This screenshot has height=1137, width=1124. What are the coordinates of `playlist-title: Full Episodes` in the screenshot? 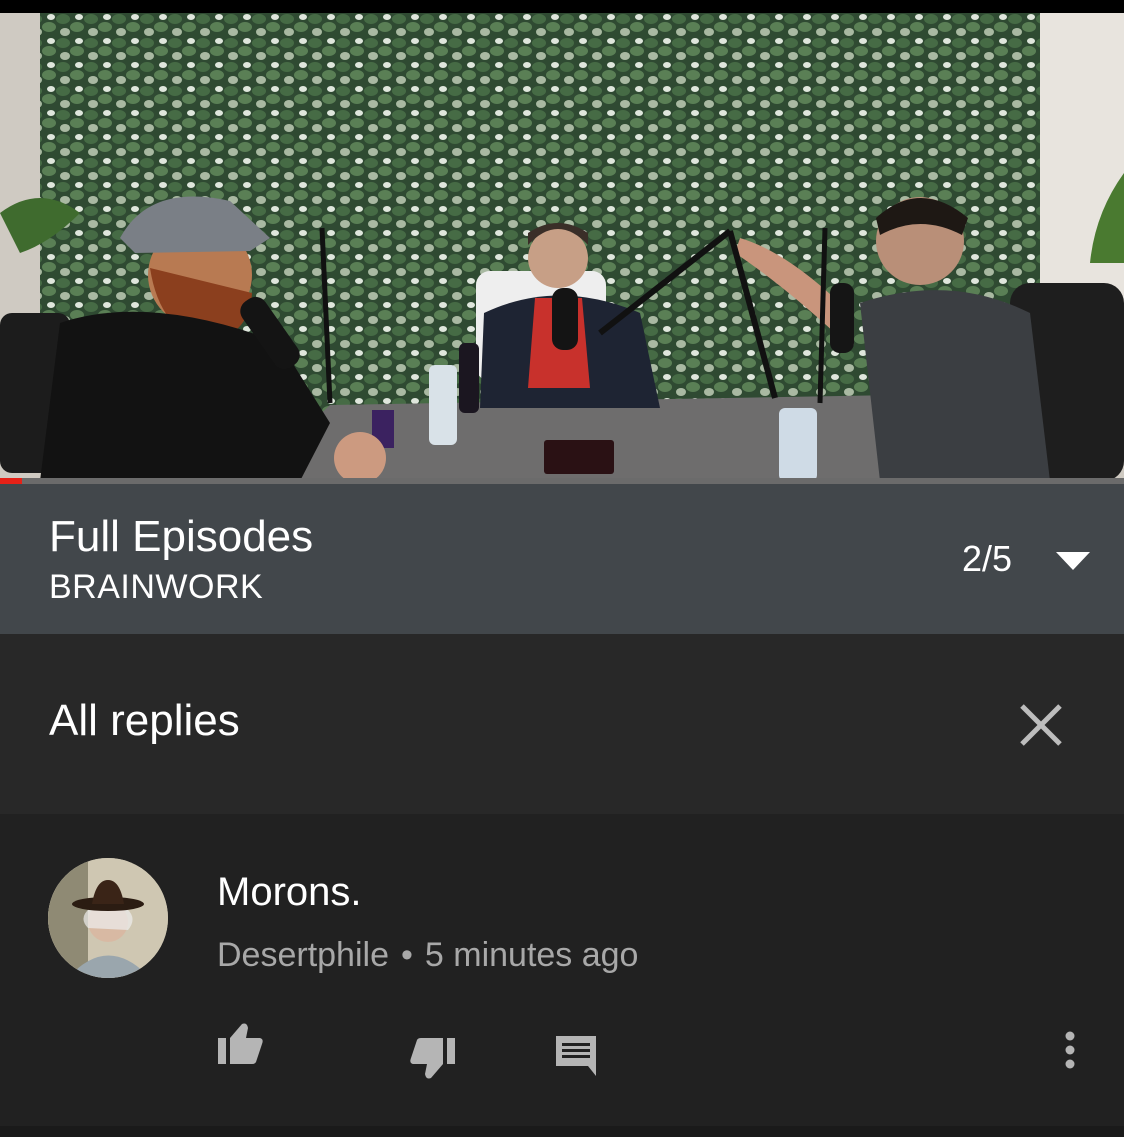 It's located at (181, 536).